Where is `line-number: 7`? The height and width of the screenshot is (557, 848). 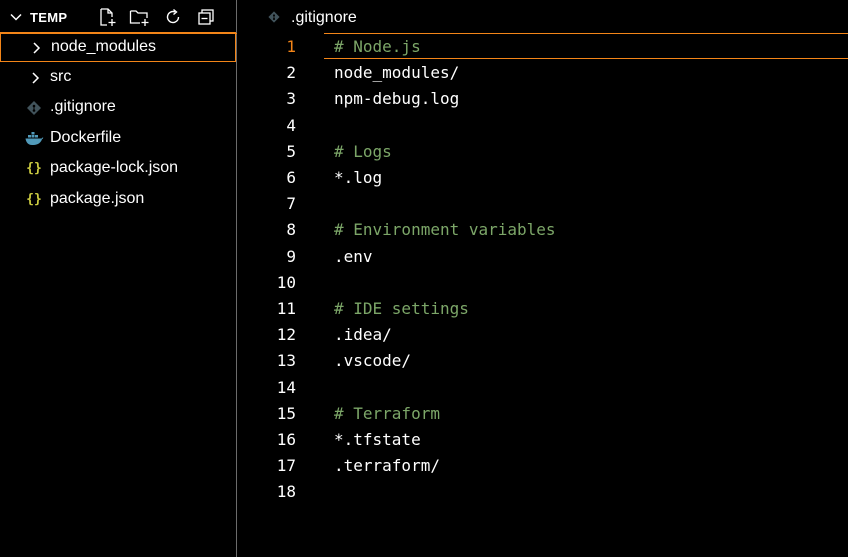
line-number: 7 is located at coordinates (291, 203).